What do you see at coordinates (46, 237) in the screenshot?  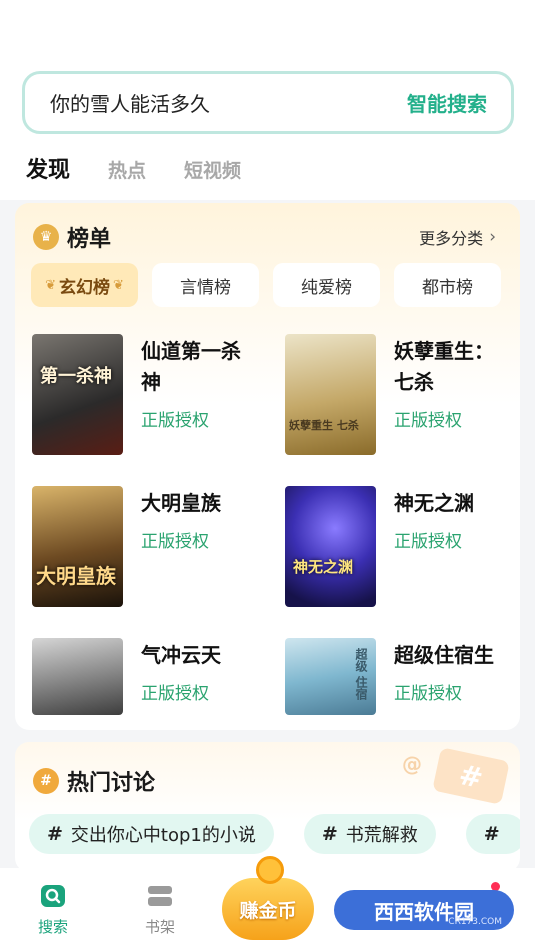 I see `trophy-icon: ♛` at bounding box center [46, 237].